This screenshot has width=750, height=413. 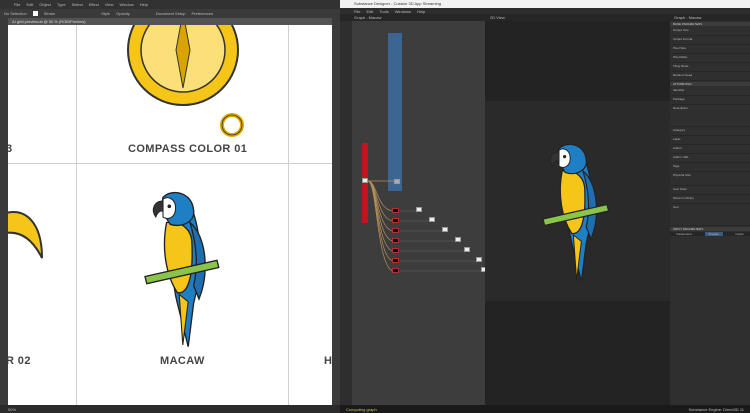 I want to click on artboard-label-partial: H, so click(x=328, y=361).